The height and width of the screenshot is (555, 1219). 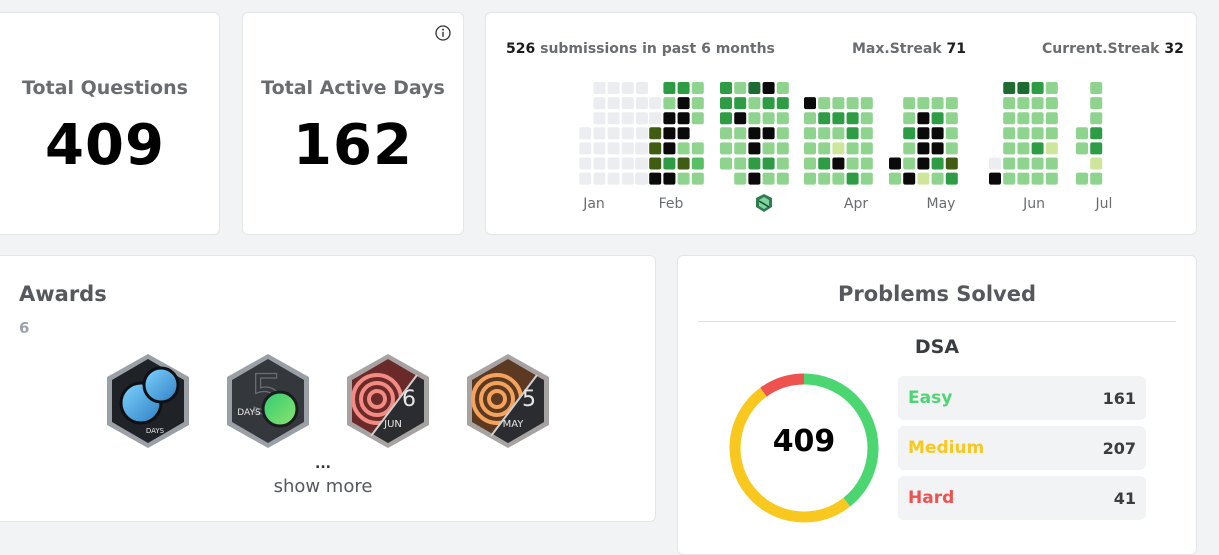 What do you see at coordinates (388, 401) in the screenshot?
I see `jun-badge-icon: 6 JUN` at bounding box center [388, 401].